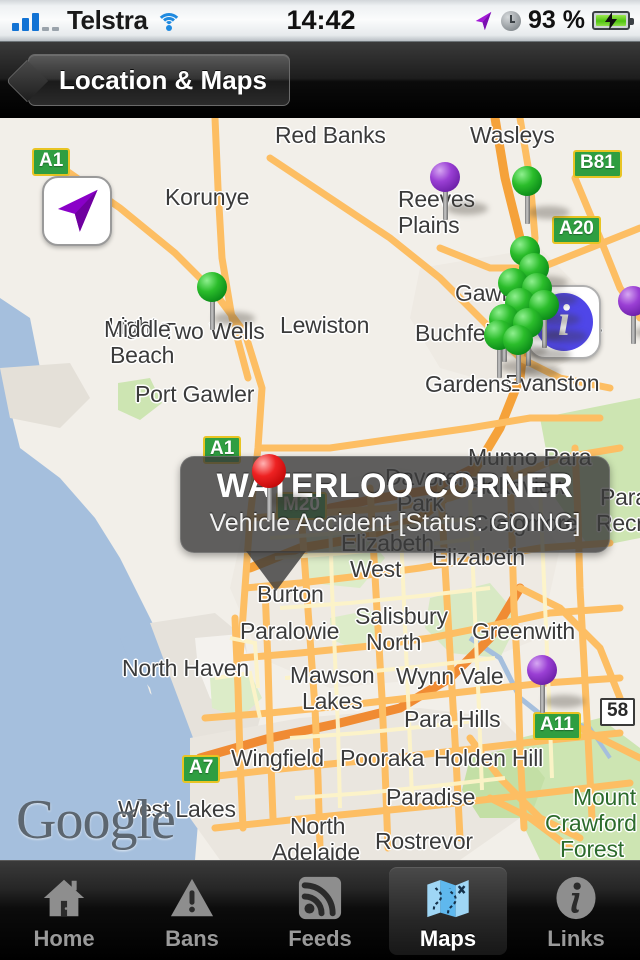 This screenshot has height=960, width=640. Describe the element at coordinates (576, 938) in the screenshot. I see `tab-label: Links` at that location.